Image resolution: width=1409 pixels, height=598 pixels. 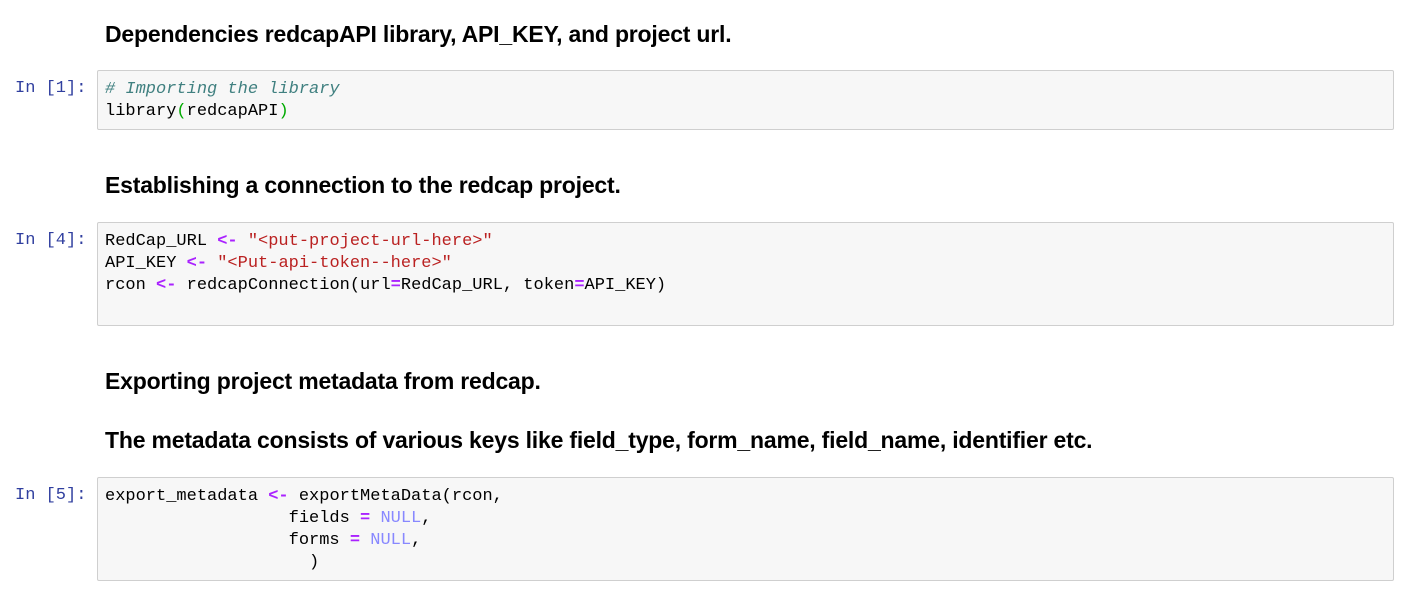 I want to click on code-token: ), so click(x=212, y=562).